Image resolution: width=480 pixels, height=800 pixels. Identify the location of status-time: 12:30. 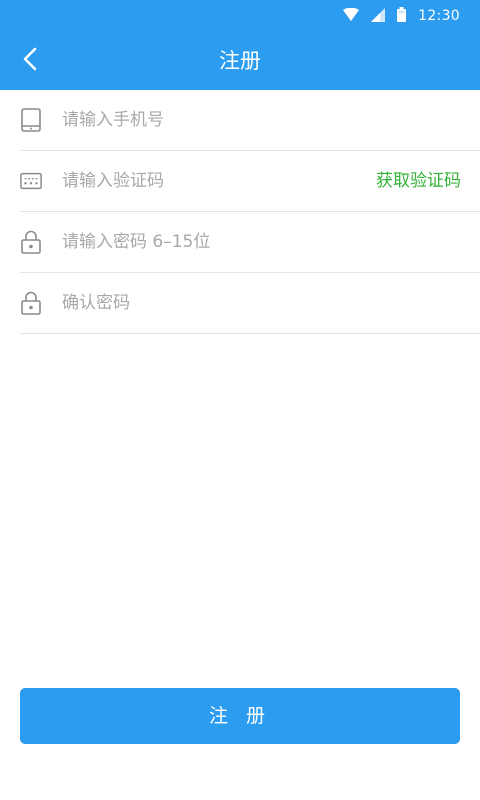
(439, 16).